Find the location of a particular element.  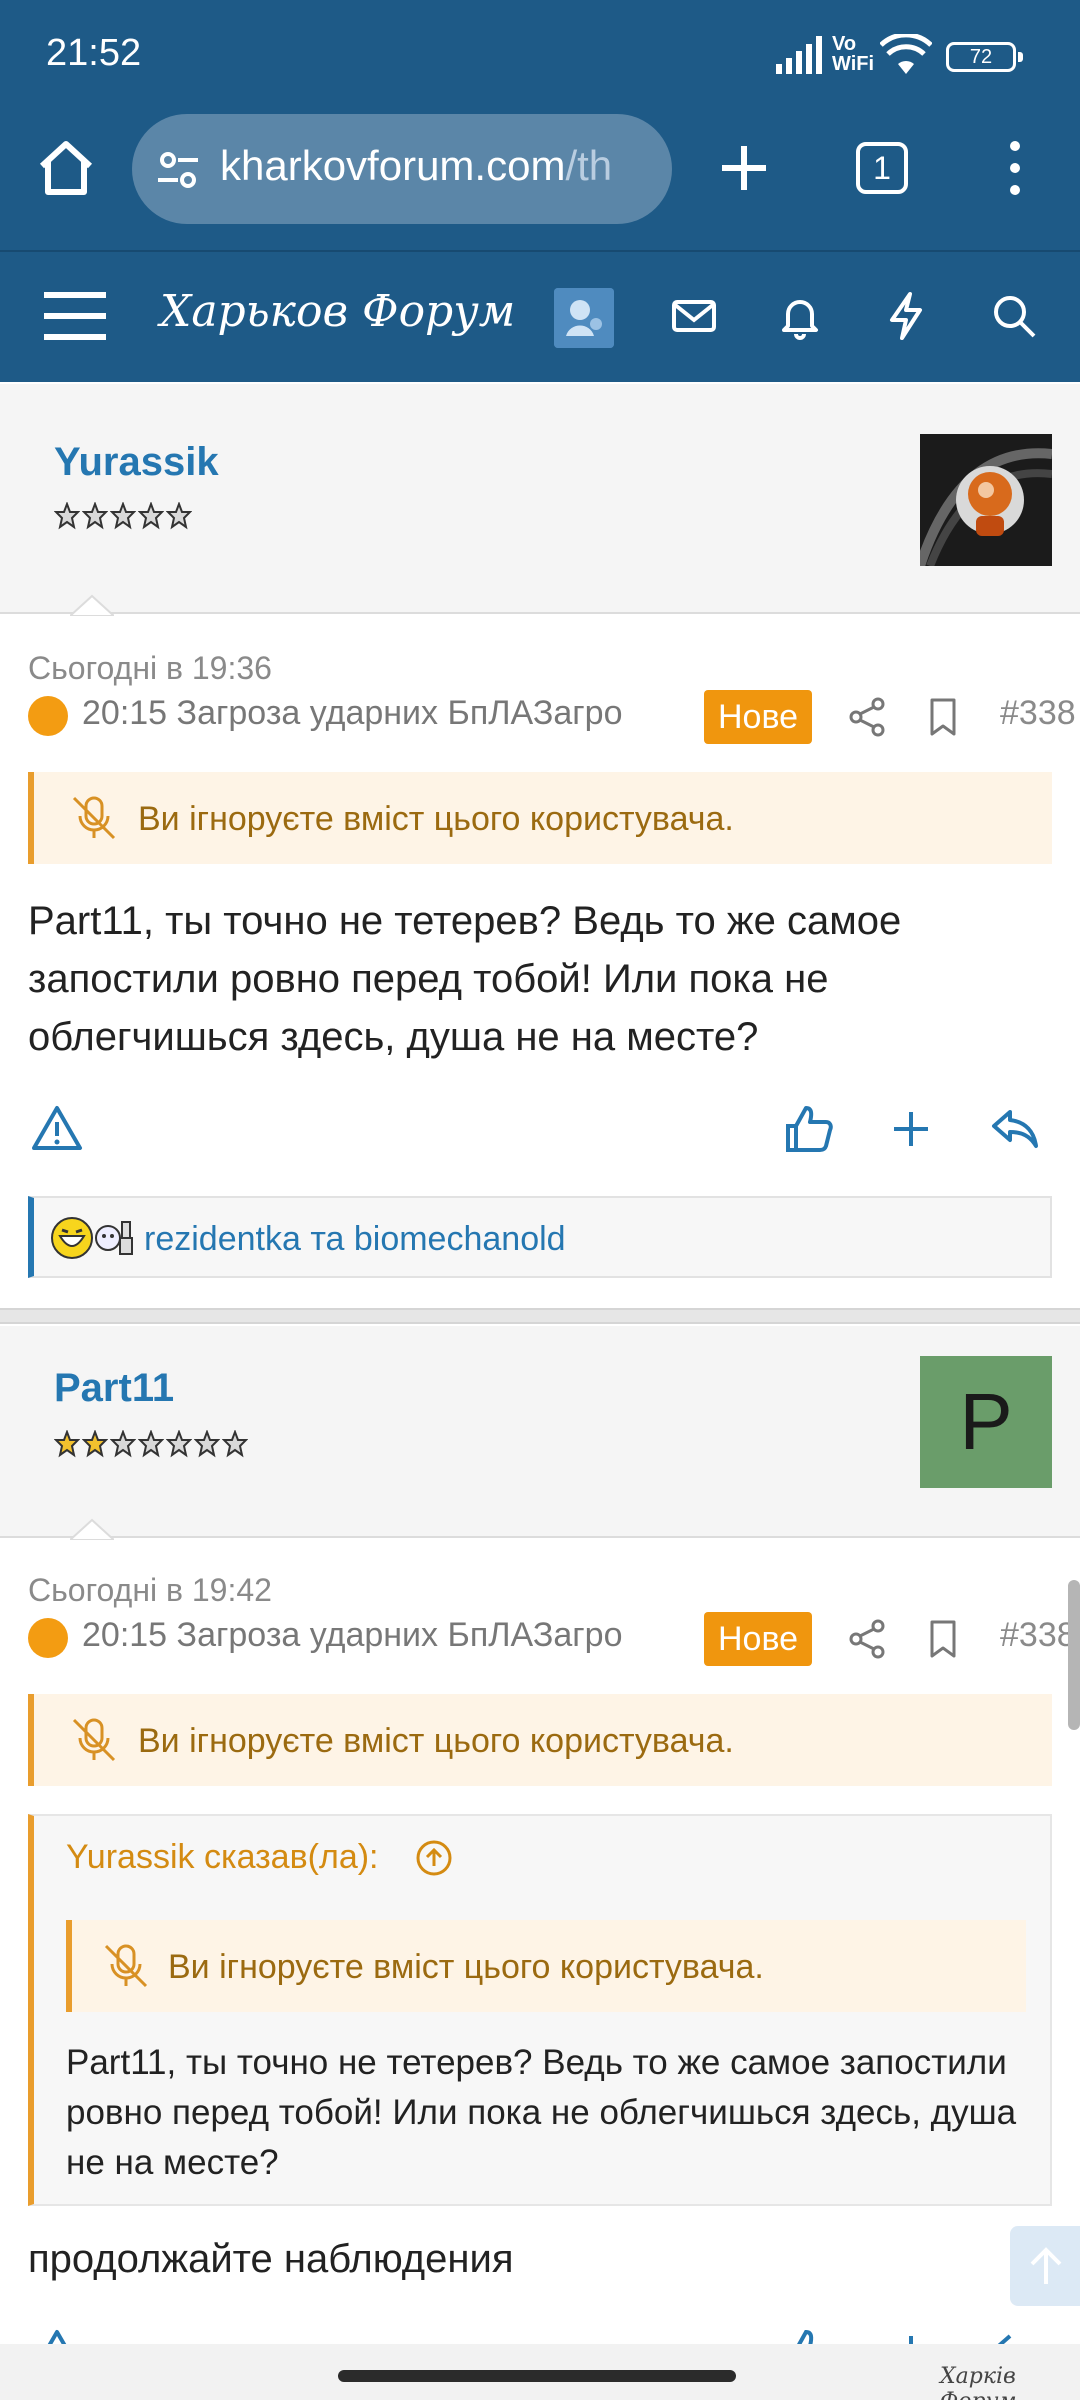

reply-icon is located at coordinates (1015, 1129).